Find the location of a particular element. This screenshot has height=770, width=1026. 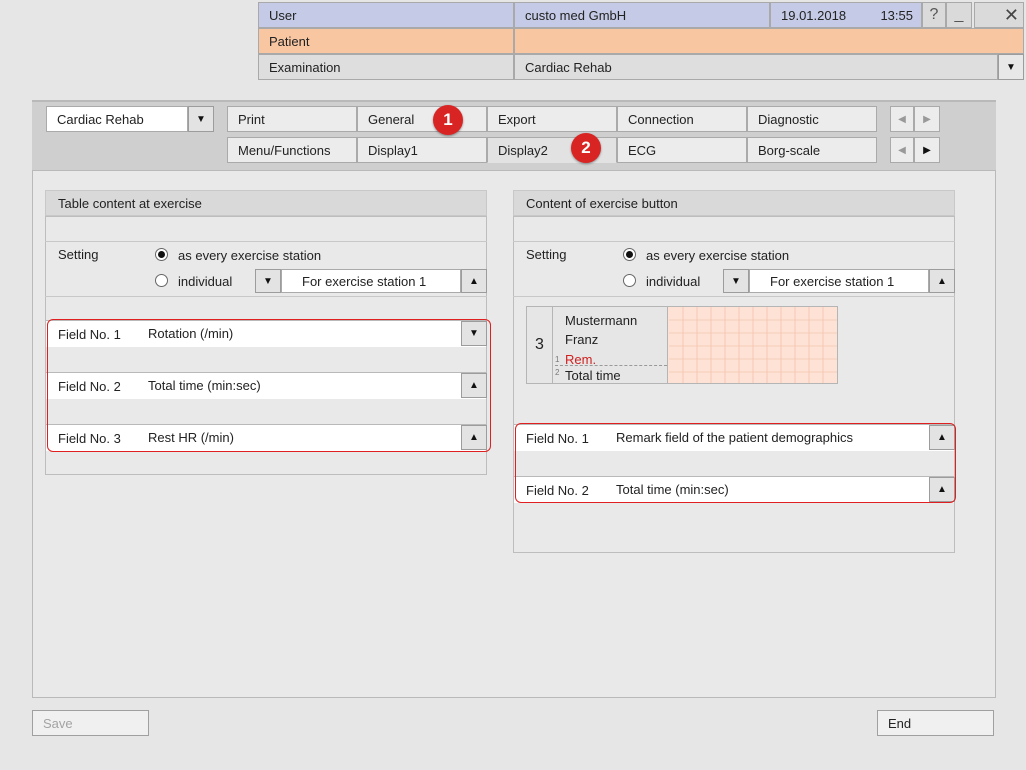

group-title-text: Table content at exercise is located at coordinates (130, 203).